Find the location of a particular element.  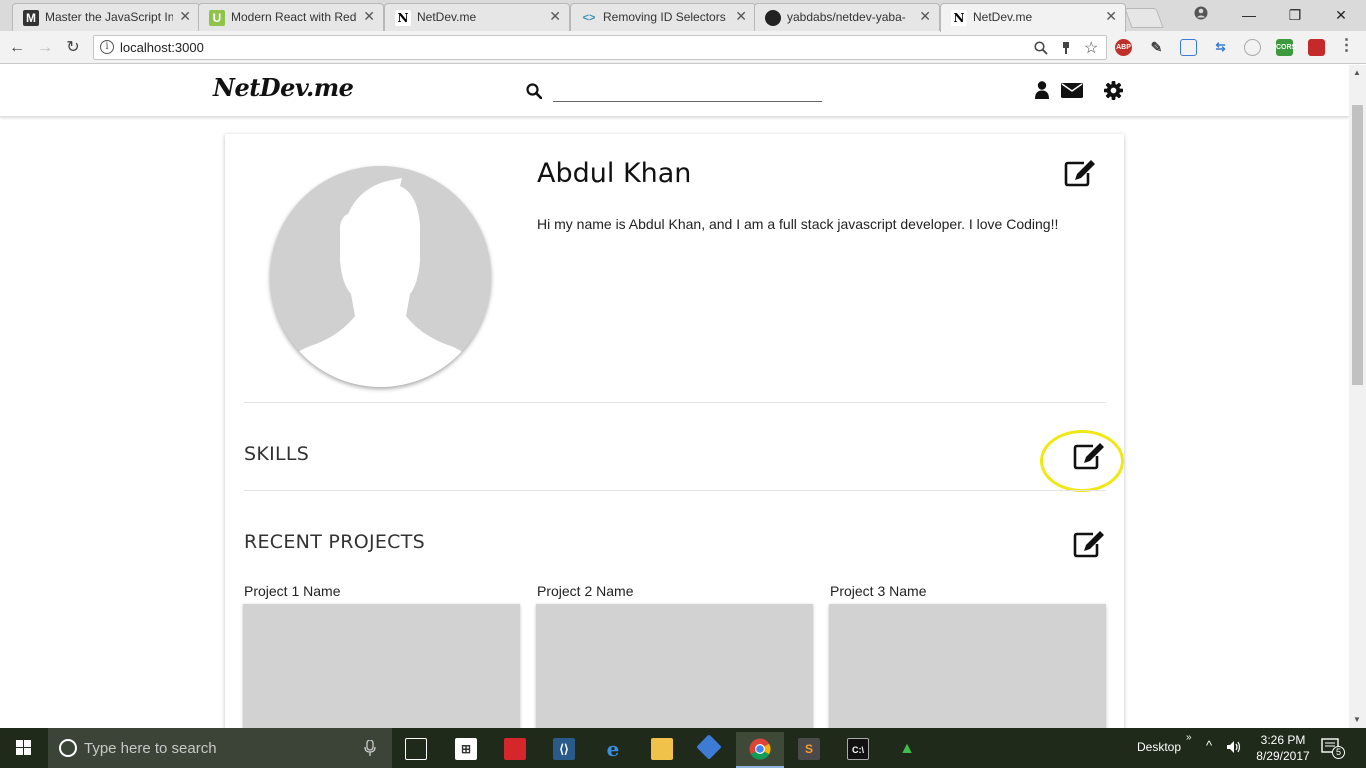

address-bar: i localhost:3000 ☆ is located at coordinates (600, 47).